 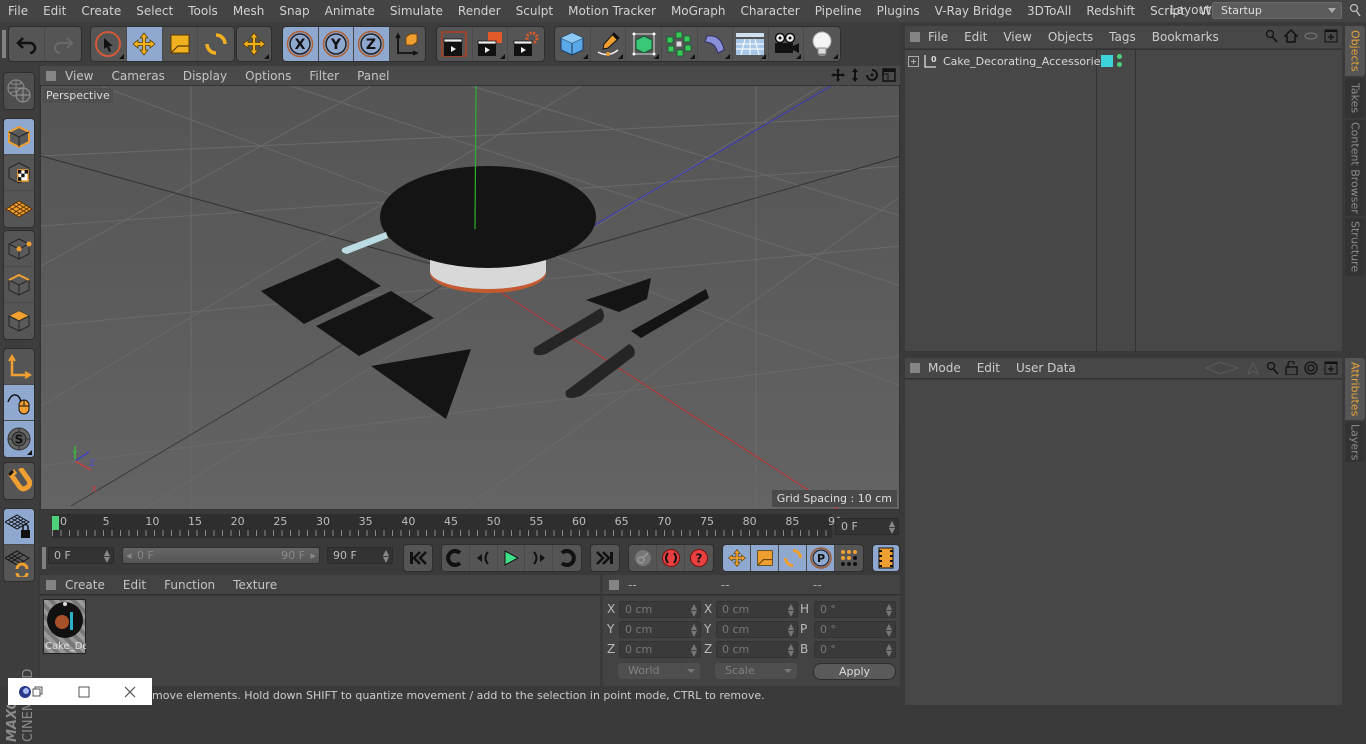 I want to click on points-mode-button, so click(x=19, y=249).